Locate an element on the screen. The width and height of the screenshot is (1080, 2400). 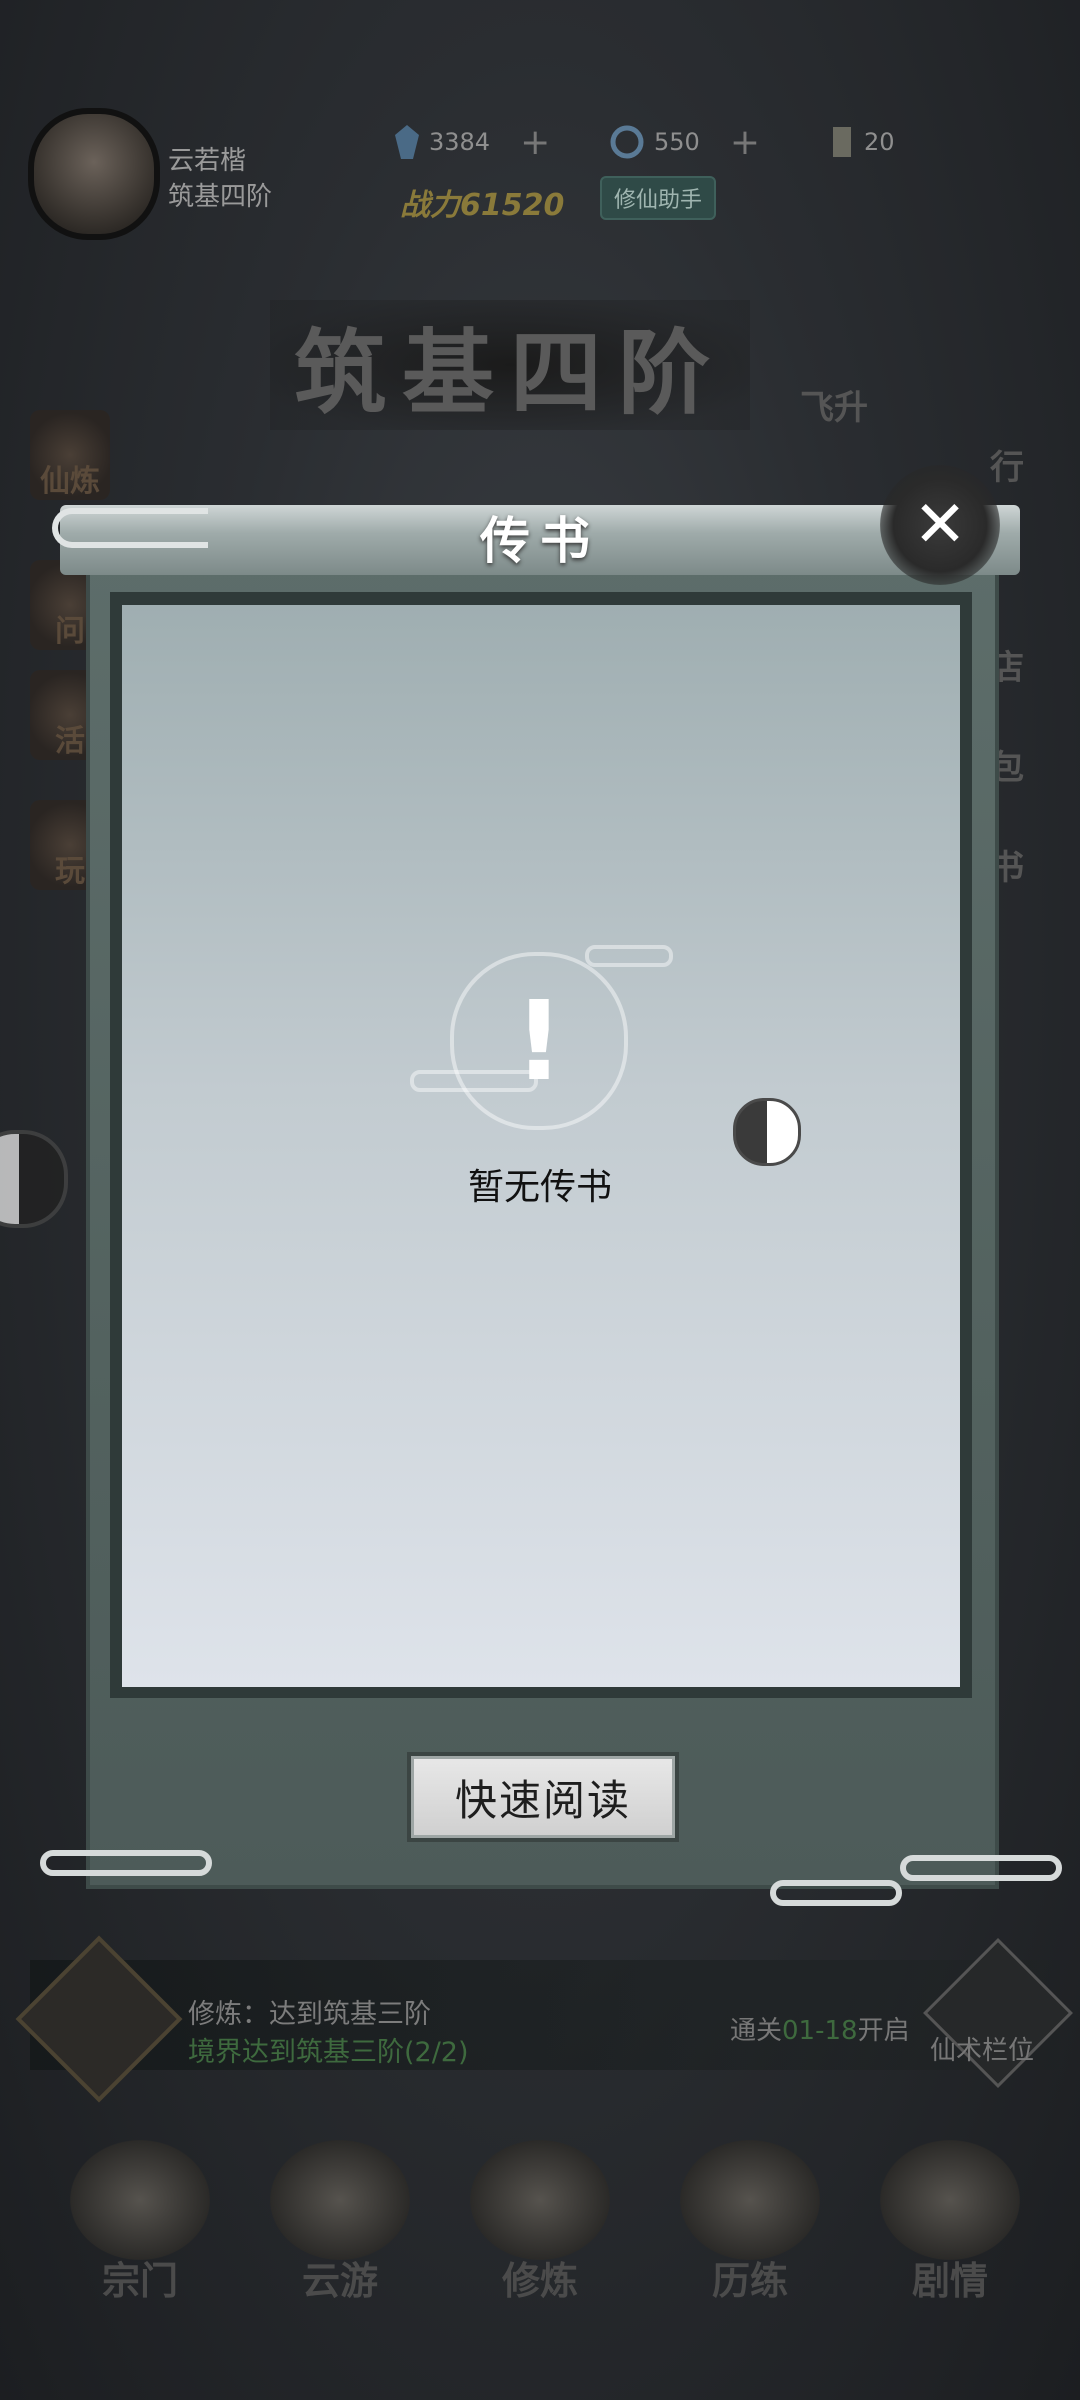
scroll-bundle-icon is located at coordinates (750, 2200).